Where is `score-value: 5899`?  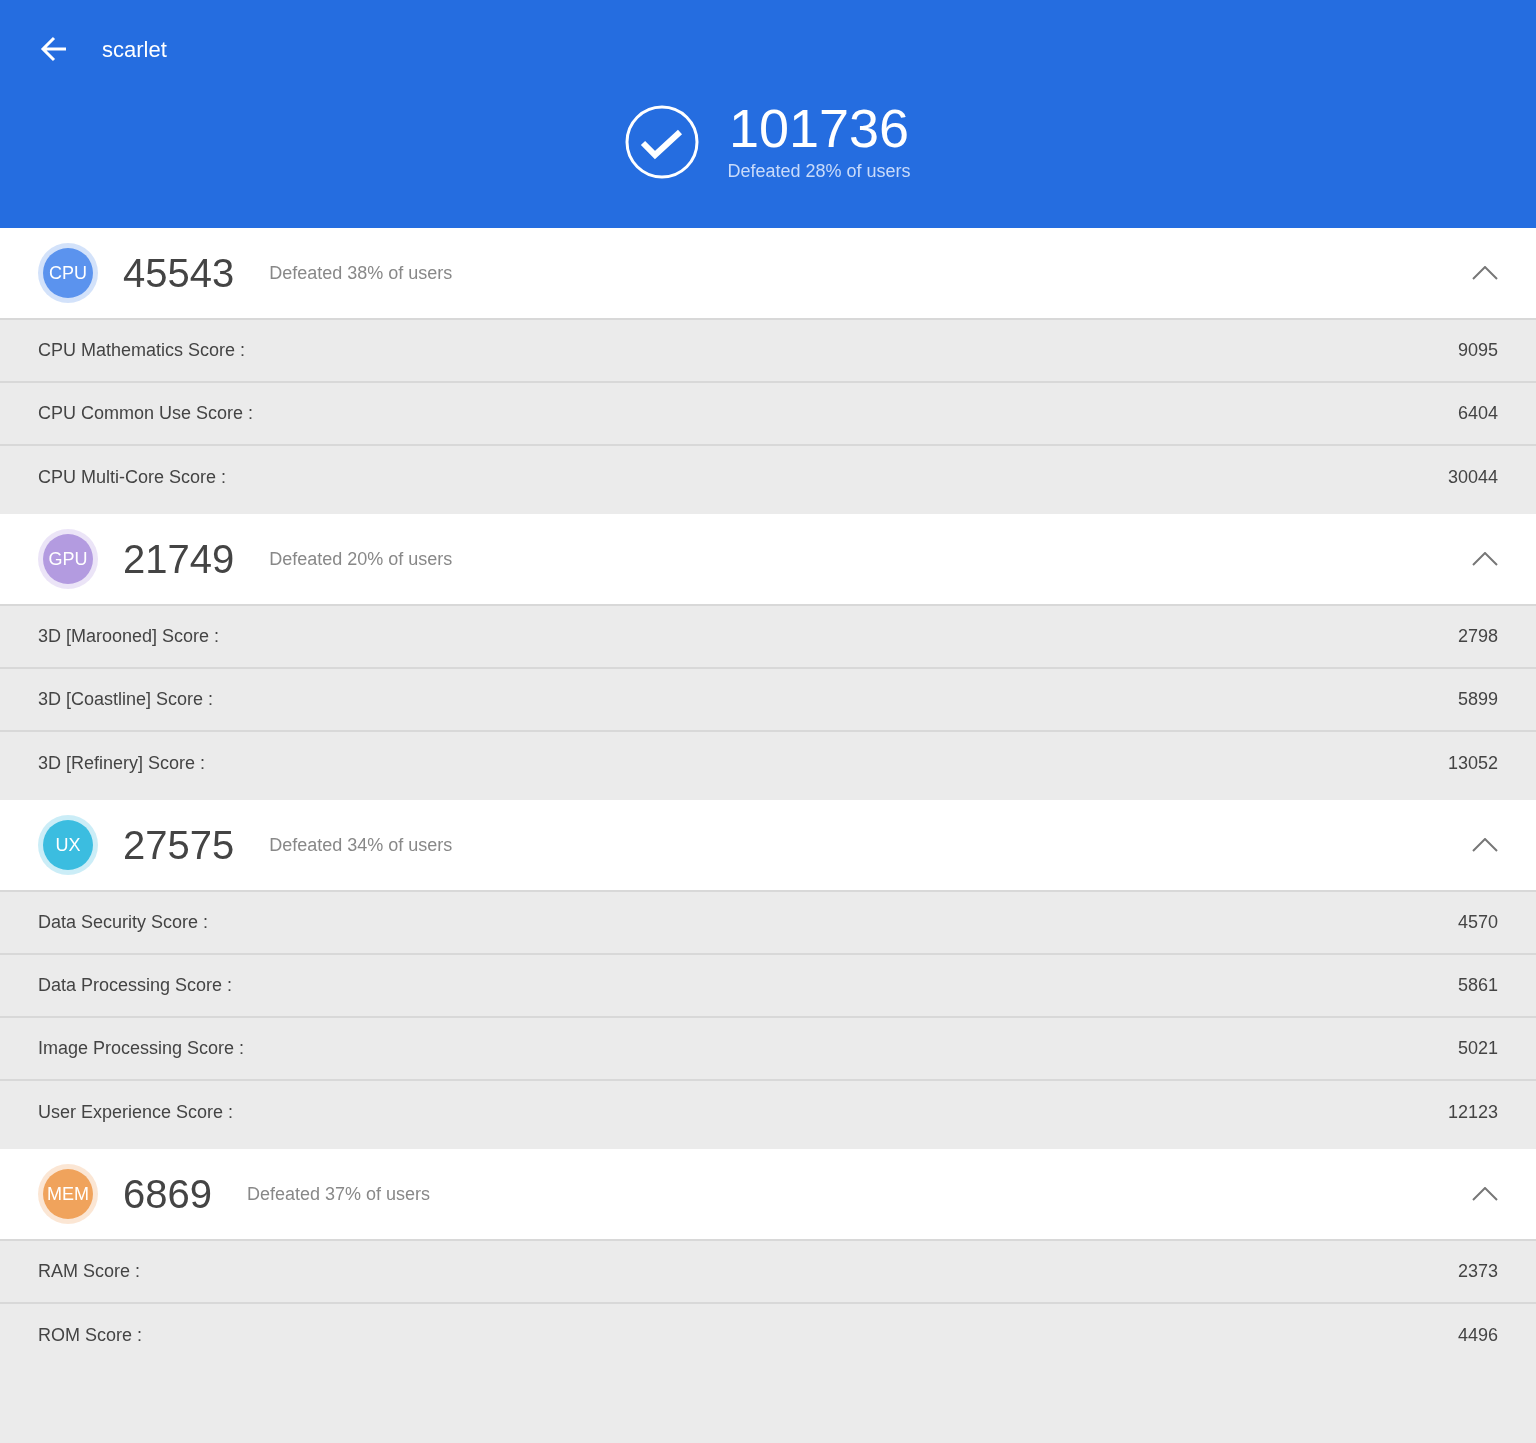 score-value: 5899 is located at coordinates (1477, 699).